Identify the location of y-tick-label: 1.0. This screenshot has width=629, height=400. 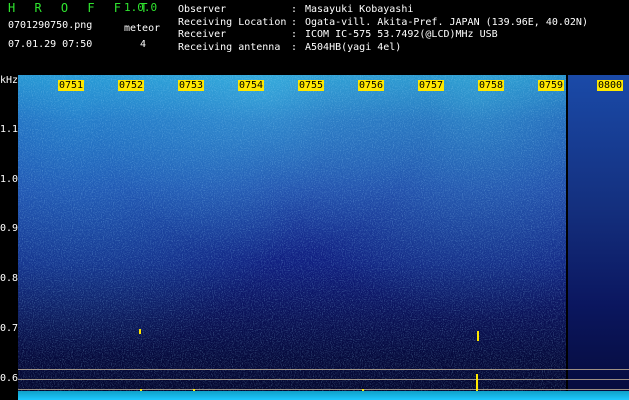
(9, 179).